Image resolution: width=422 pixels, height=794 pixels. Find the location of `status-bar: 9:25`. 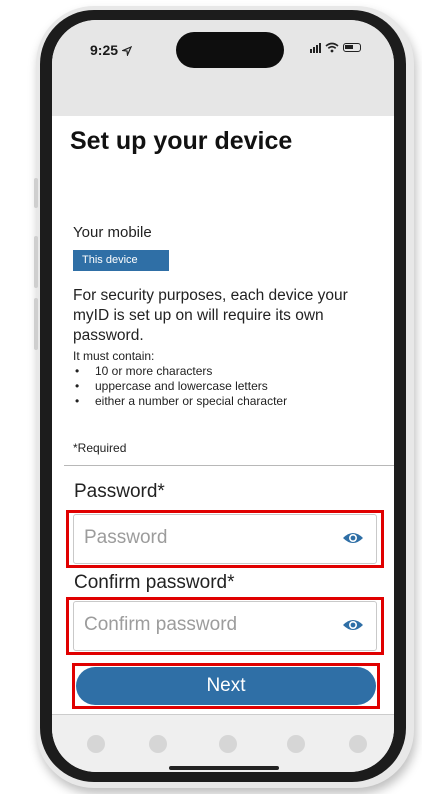

status-bar: 9:25 is located at coordinates (223, 68).